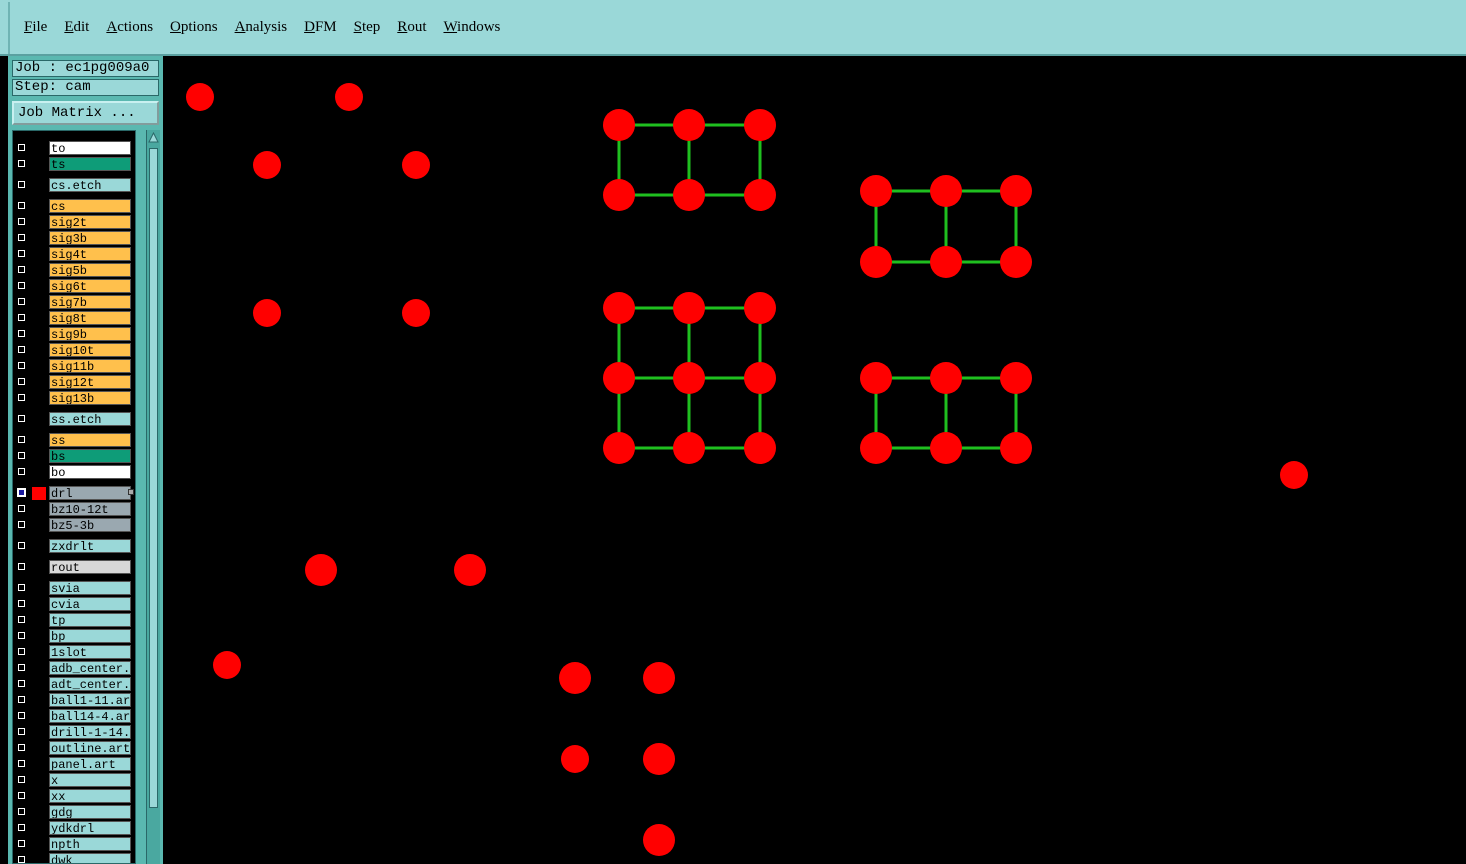  Describe the element at coordinates (90, 652) in the screenshot. I see `layer-name: 1slot` at that location.